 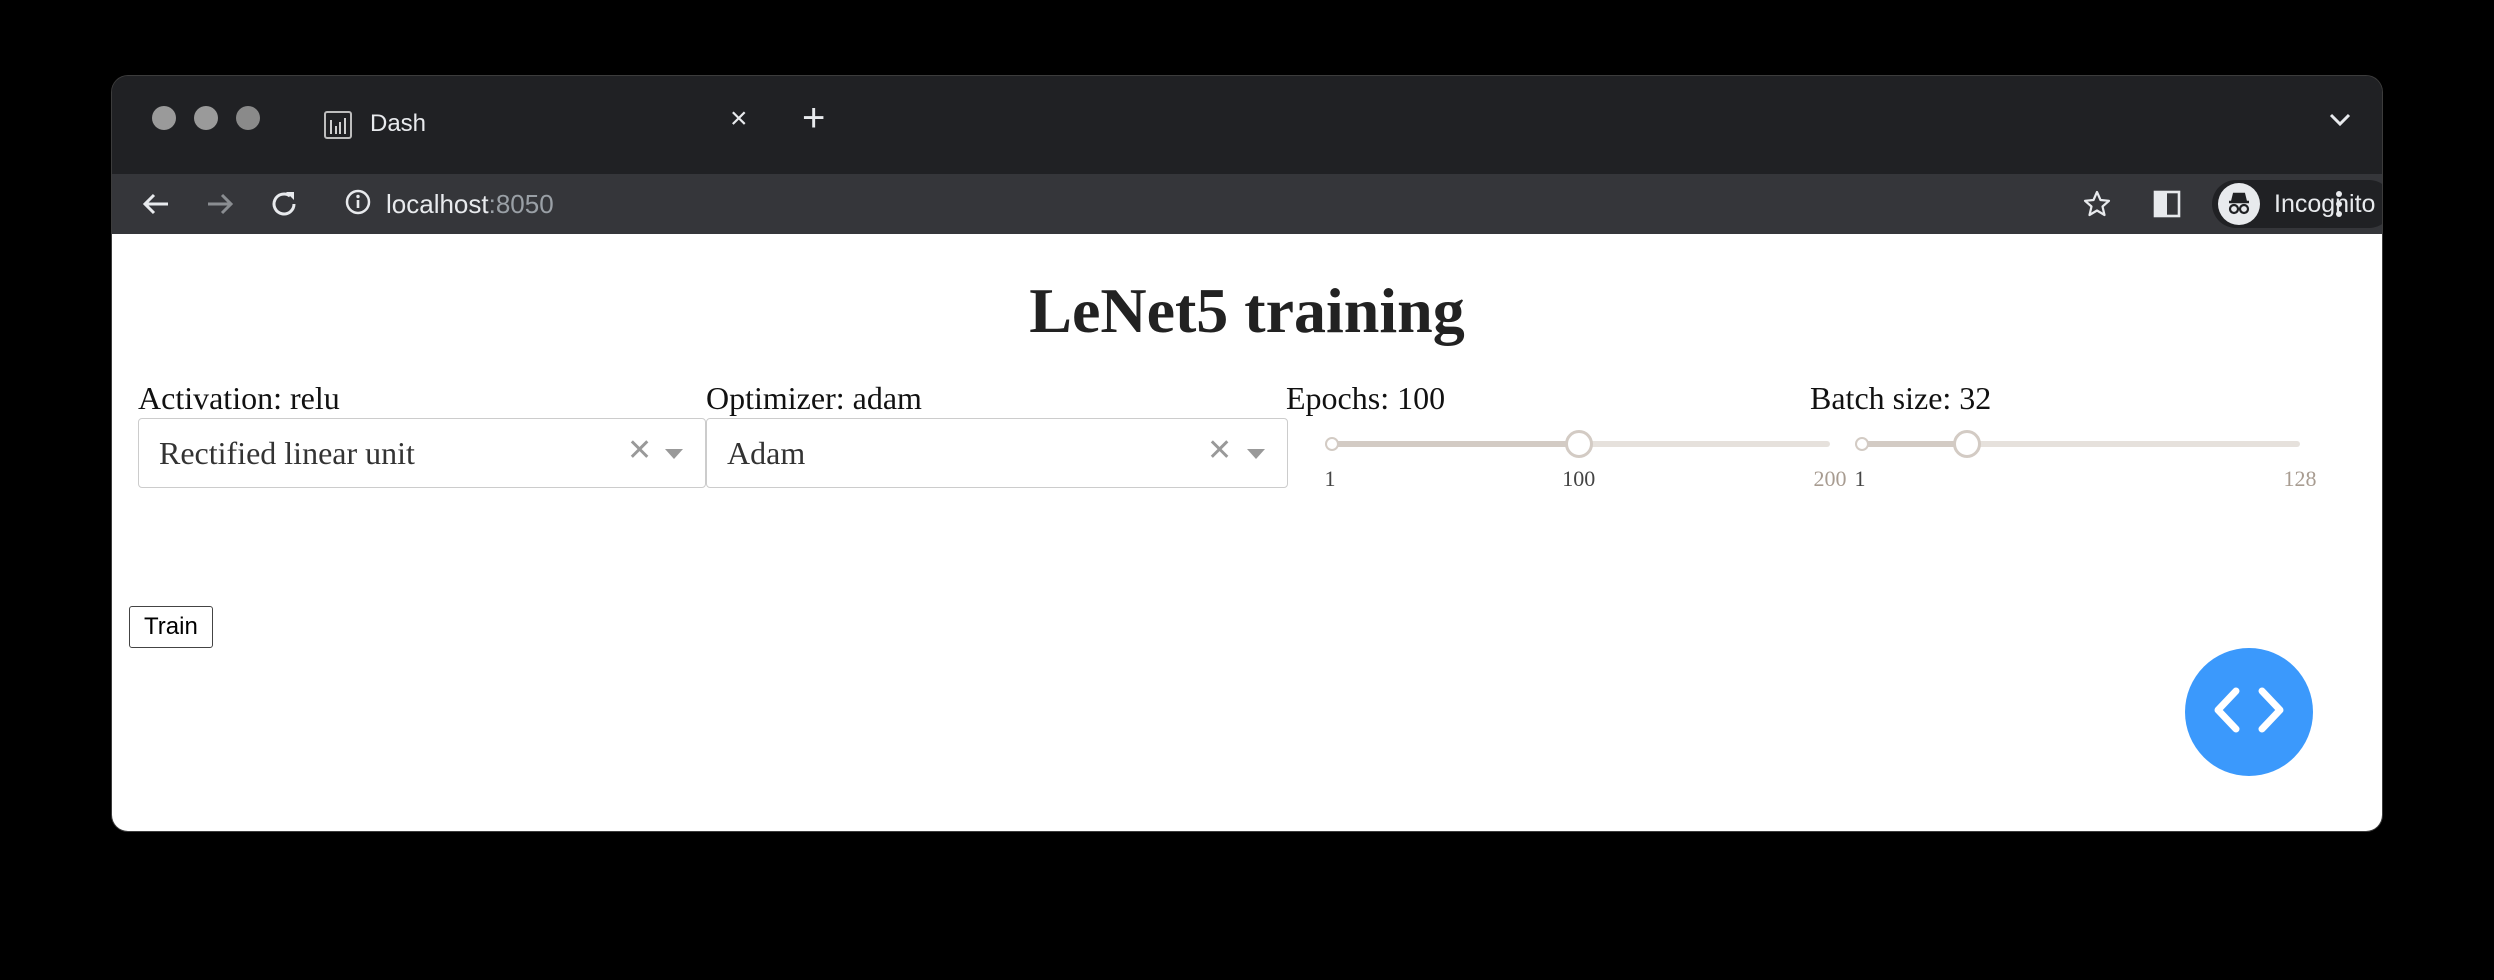 What do you see at coordinates (248, 118) in the screenshot?
I see `window-zoom-dot` at bounding box center [248, 118].